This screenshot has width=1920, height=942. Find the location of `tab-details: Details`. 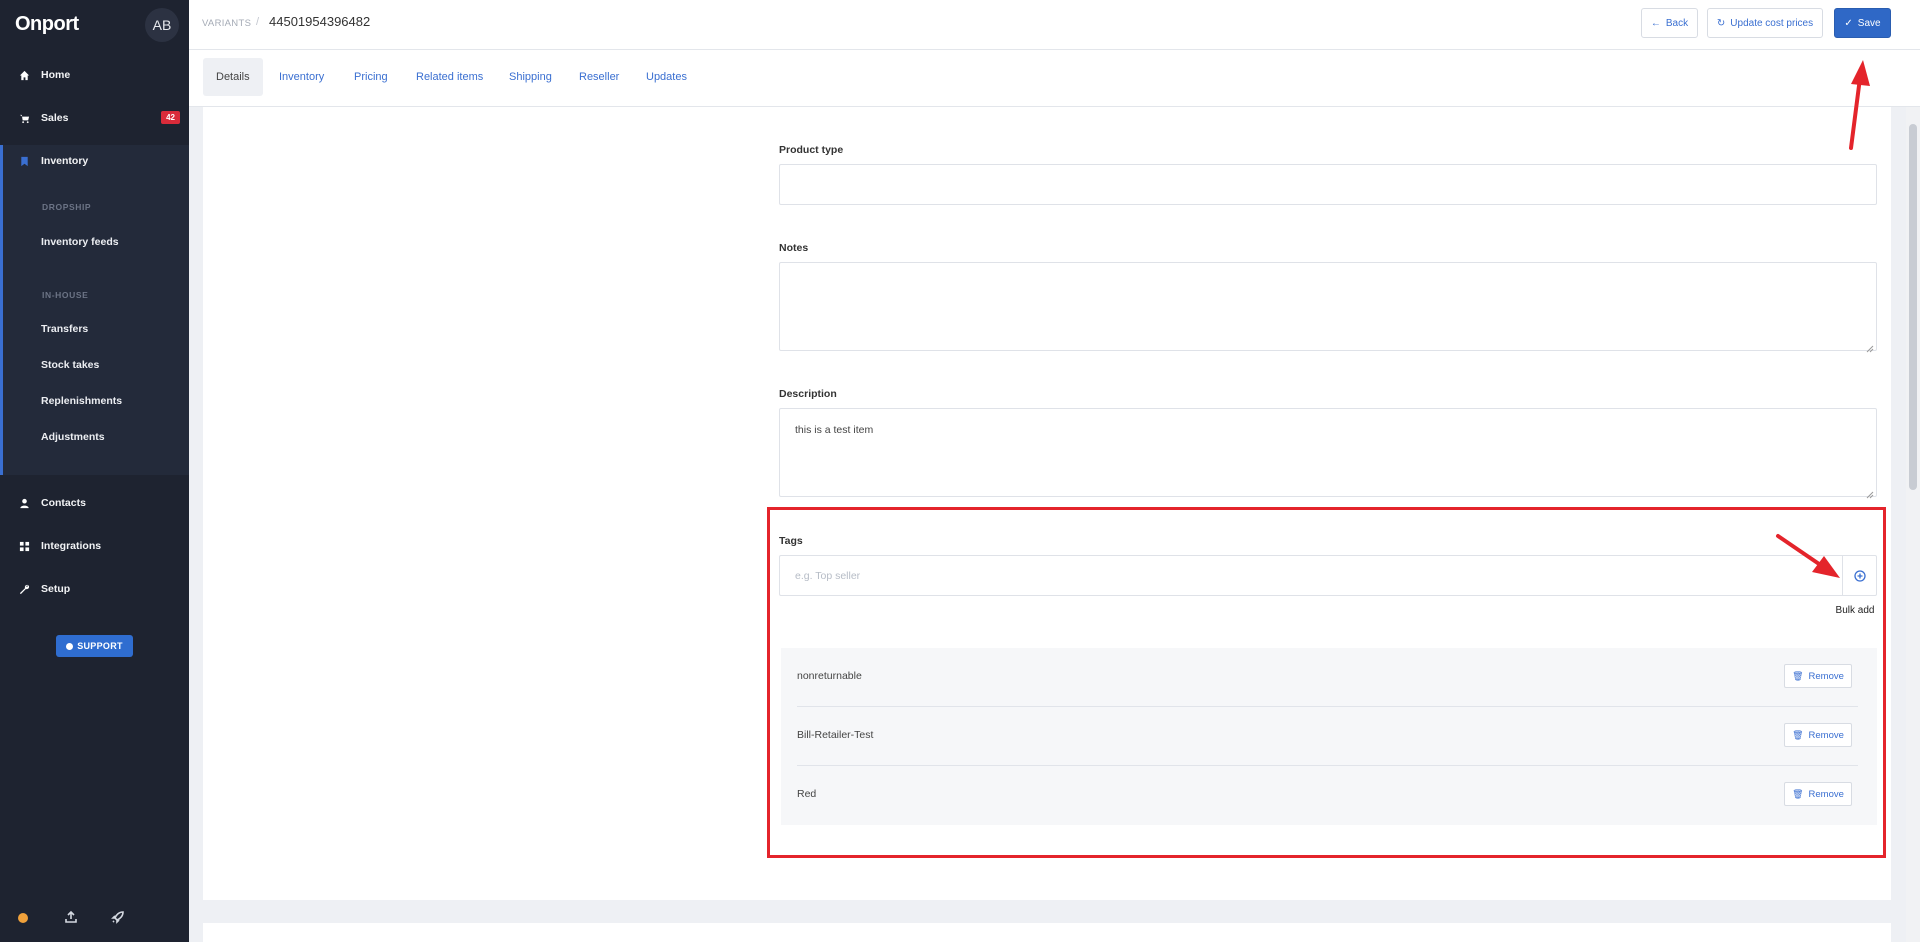

tab-details: Details is located at coordinates (233, 77).